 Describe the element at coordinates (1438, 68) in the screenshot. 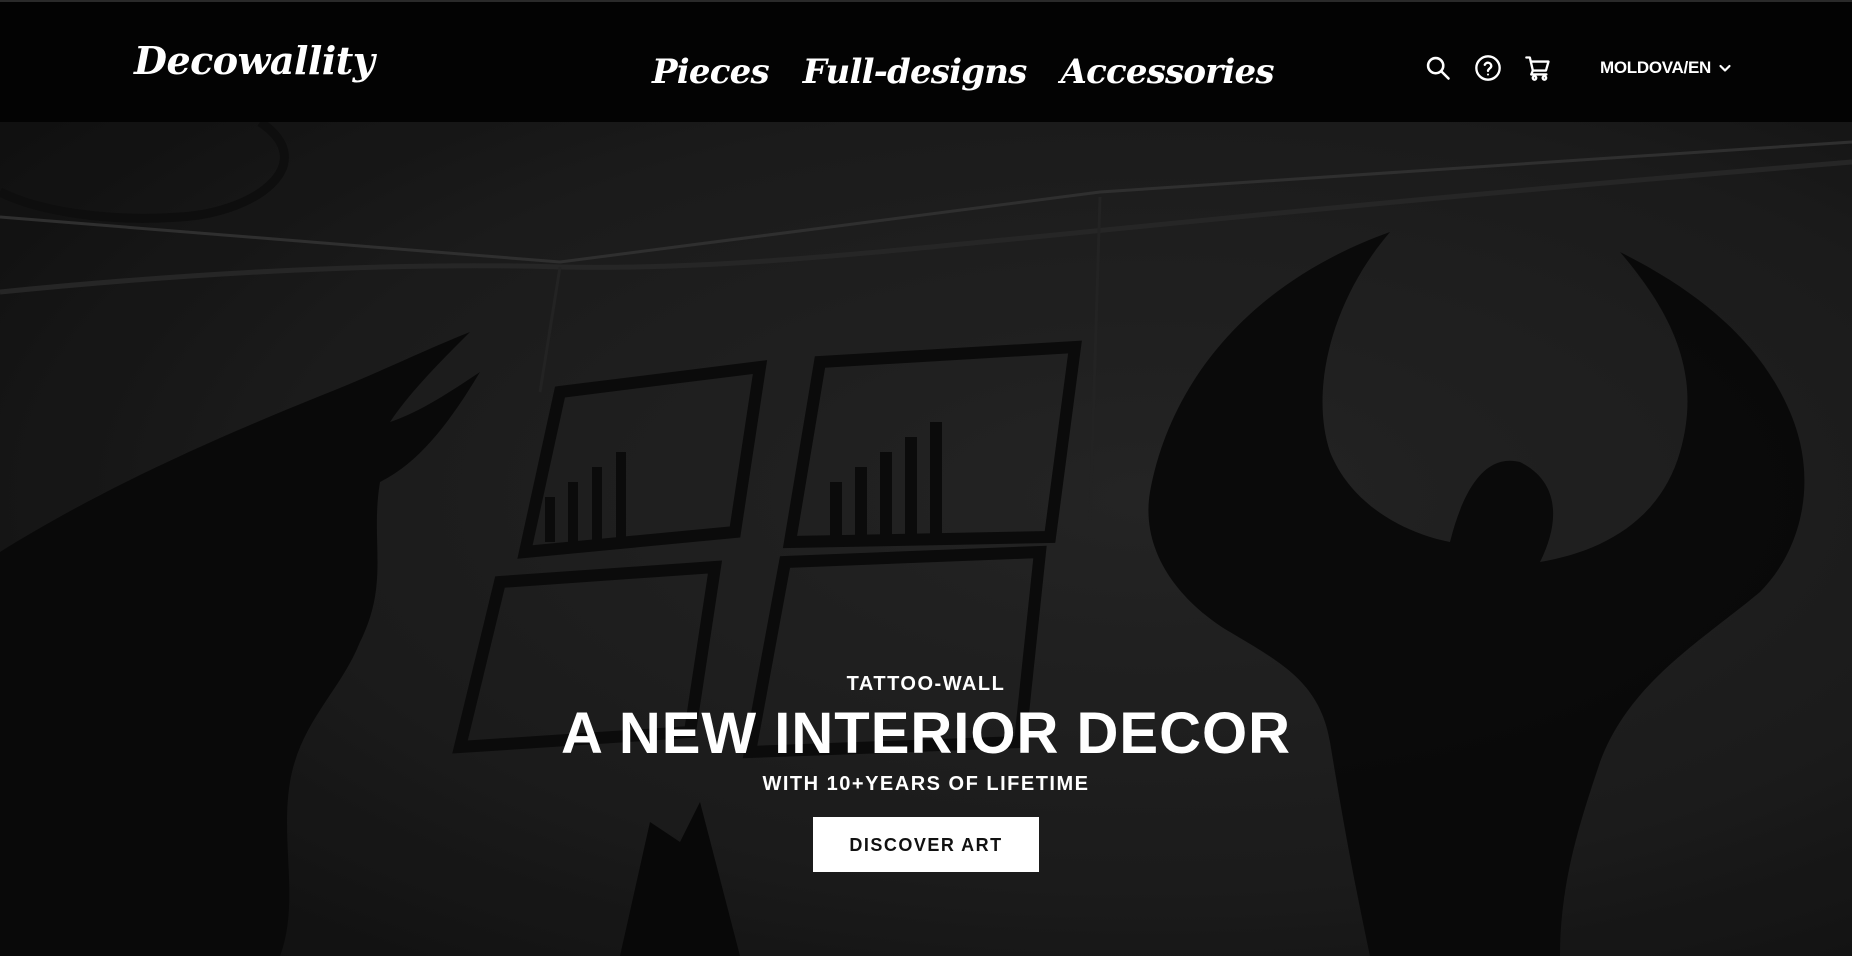

I see `search-icon` at that location.